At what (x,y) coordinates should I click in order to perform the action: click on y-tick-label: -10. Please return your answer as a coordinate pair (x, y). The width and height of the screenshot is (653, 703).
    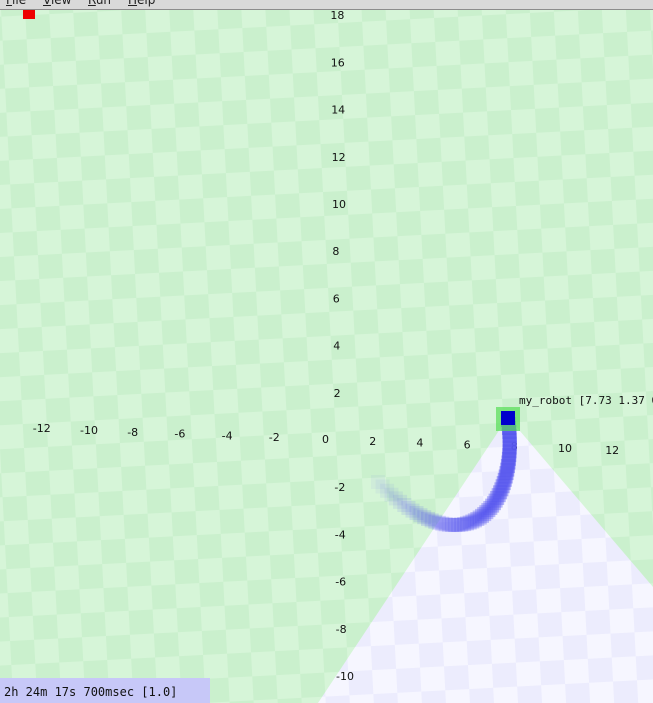
    Looking at the image, I should click on (345, 676).